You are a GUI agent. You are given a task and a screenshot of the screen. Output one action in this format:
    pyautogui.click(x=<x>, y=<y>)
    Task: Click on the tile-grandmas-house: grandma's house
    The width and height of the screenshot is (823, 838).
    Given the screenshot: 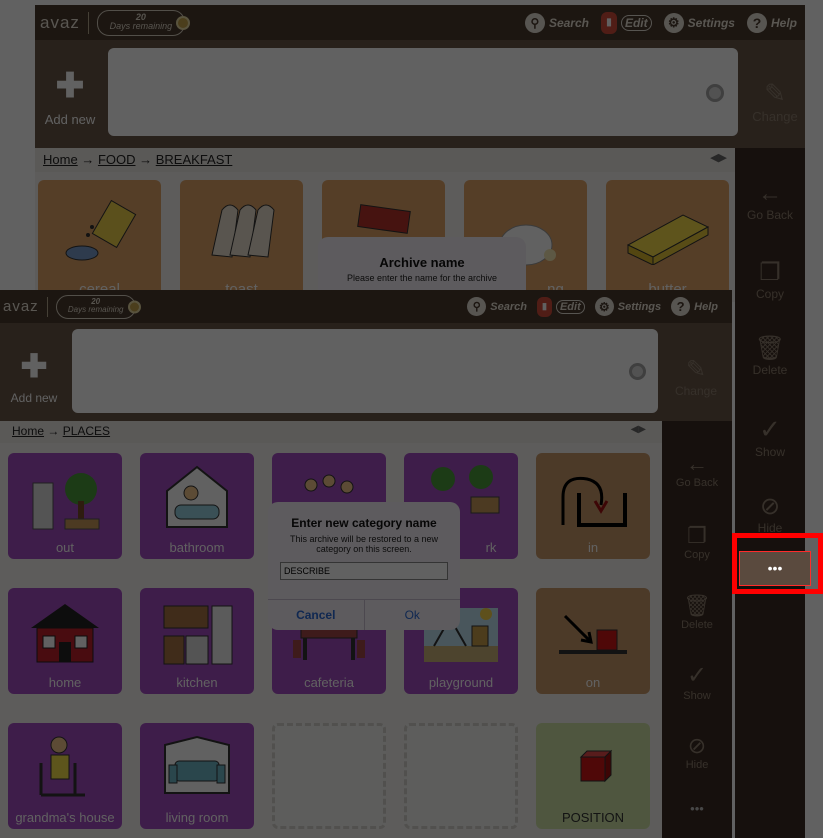 What is the action you would take?
    pyautogui.click(x=65, y=776)
    